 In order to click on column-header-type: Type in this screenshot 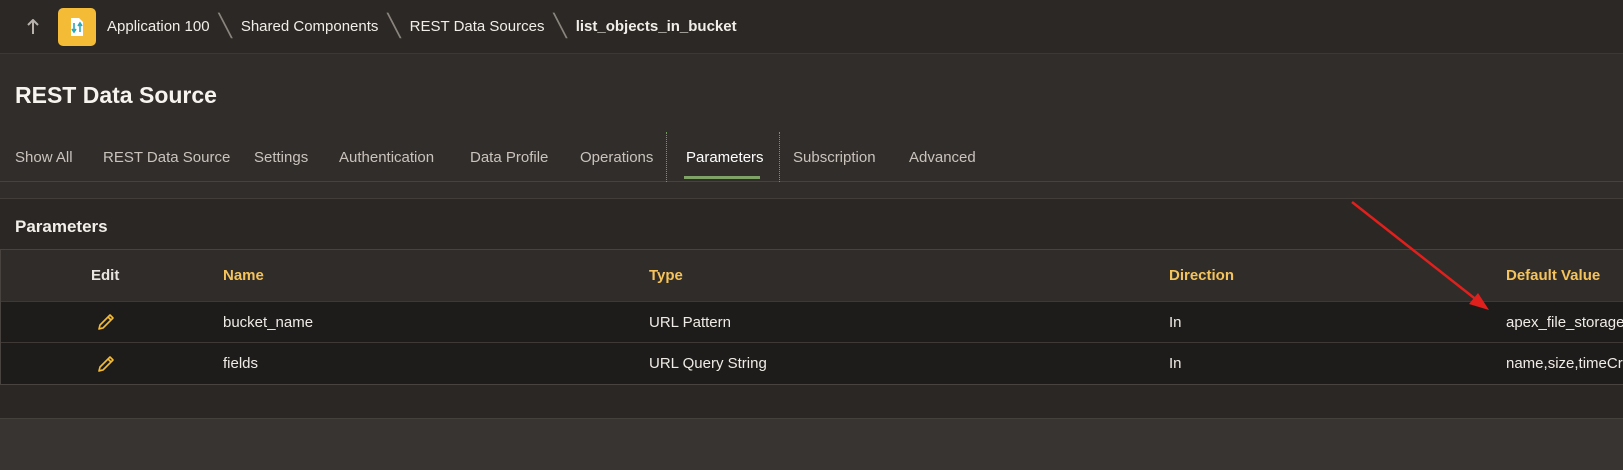, I will do `click(879, 275)`.